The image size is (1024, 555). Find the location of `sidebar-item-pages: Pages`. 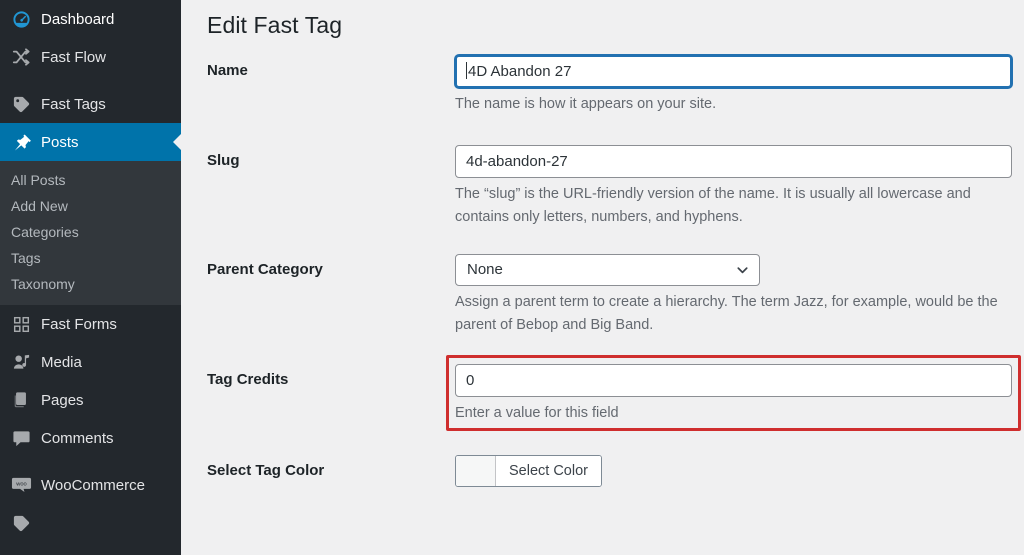

sidebar-item-pages: Pages is located at coordinates (90, 400).